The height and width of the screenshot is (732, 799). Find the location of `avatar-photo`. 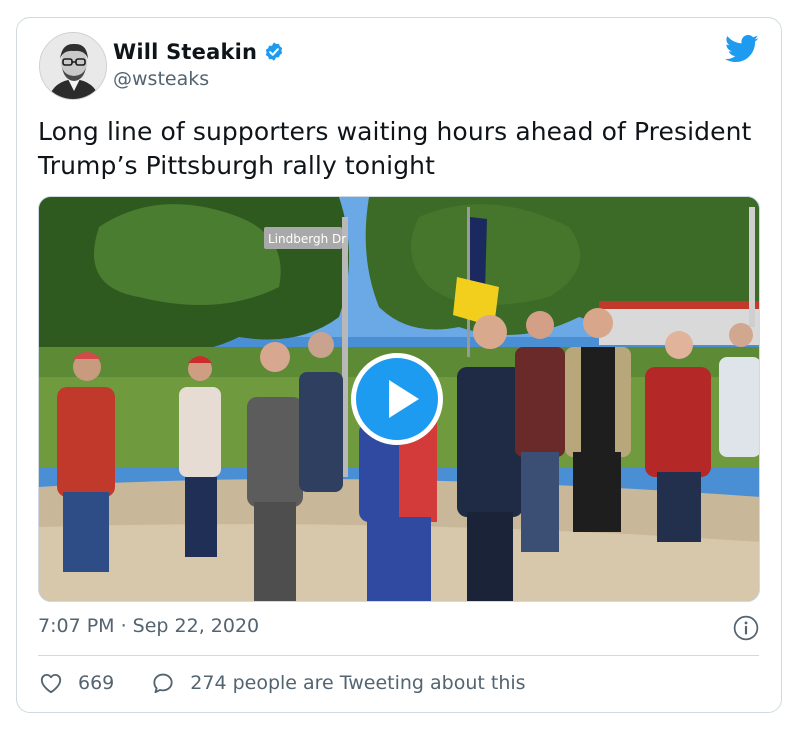

avatar-photo is located at coordinates (73, 66).